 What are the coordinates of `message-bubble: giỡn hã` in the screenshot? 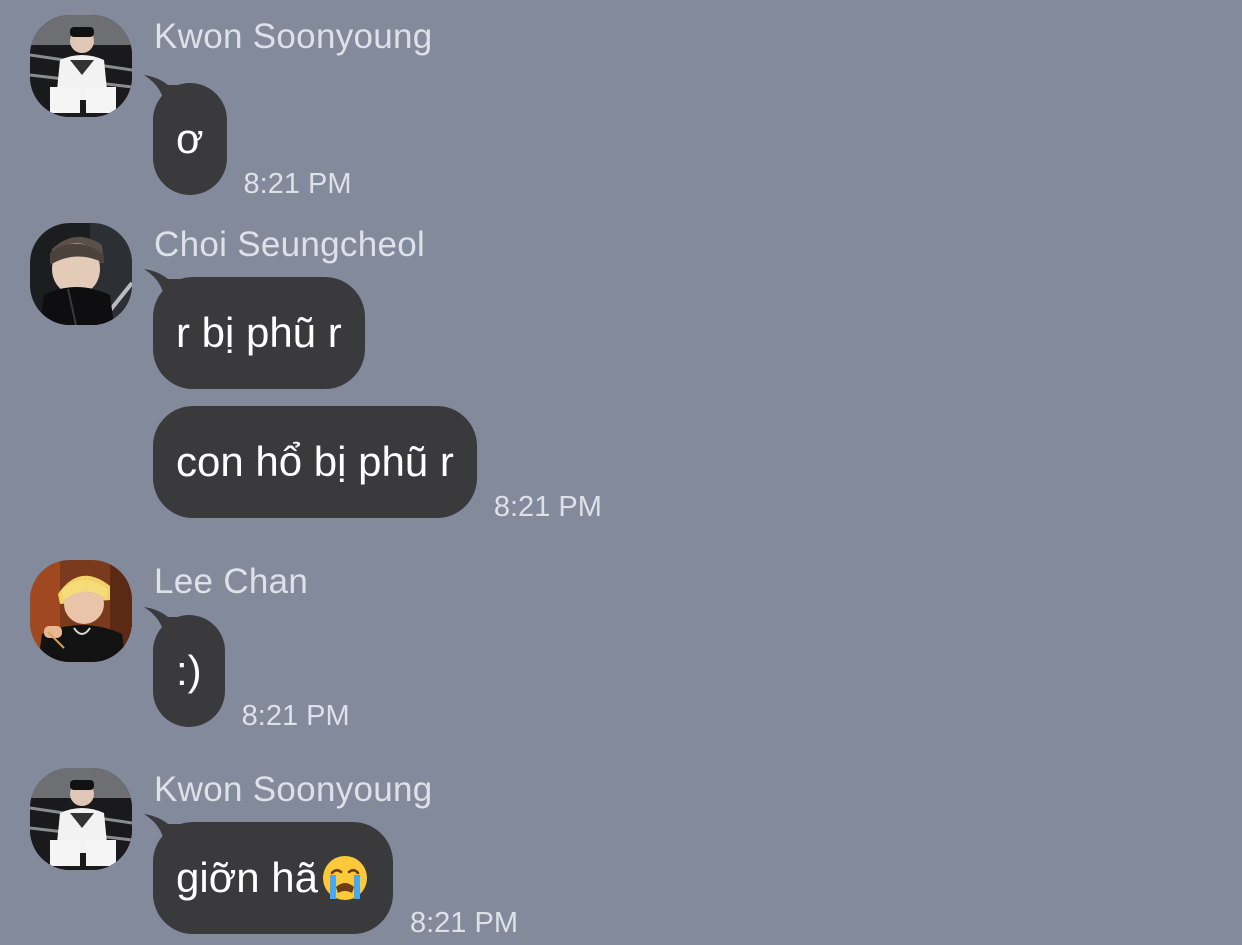 It's located at (268, 874).